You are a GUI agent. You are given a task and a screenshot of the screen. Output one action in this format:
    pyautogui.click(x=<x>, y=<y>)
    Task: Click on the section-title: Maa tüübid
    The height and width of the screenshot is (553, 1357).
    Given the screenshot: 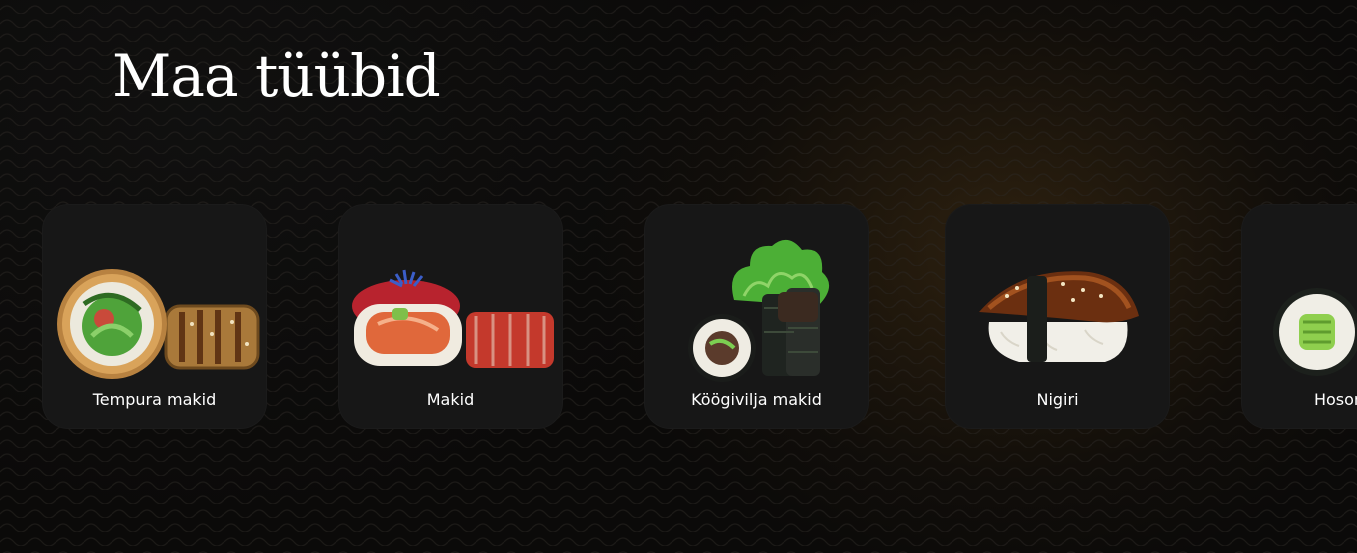 What is the action you would take?
    pyautogui.click(x=276, y=76)
    